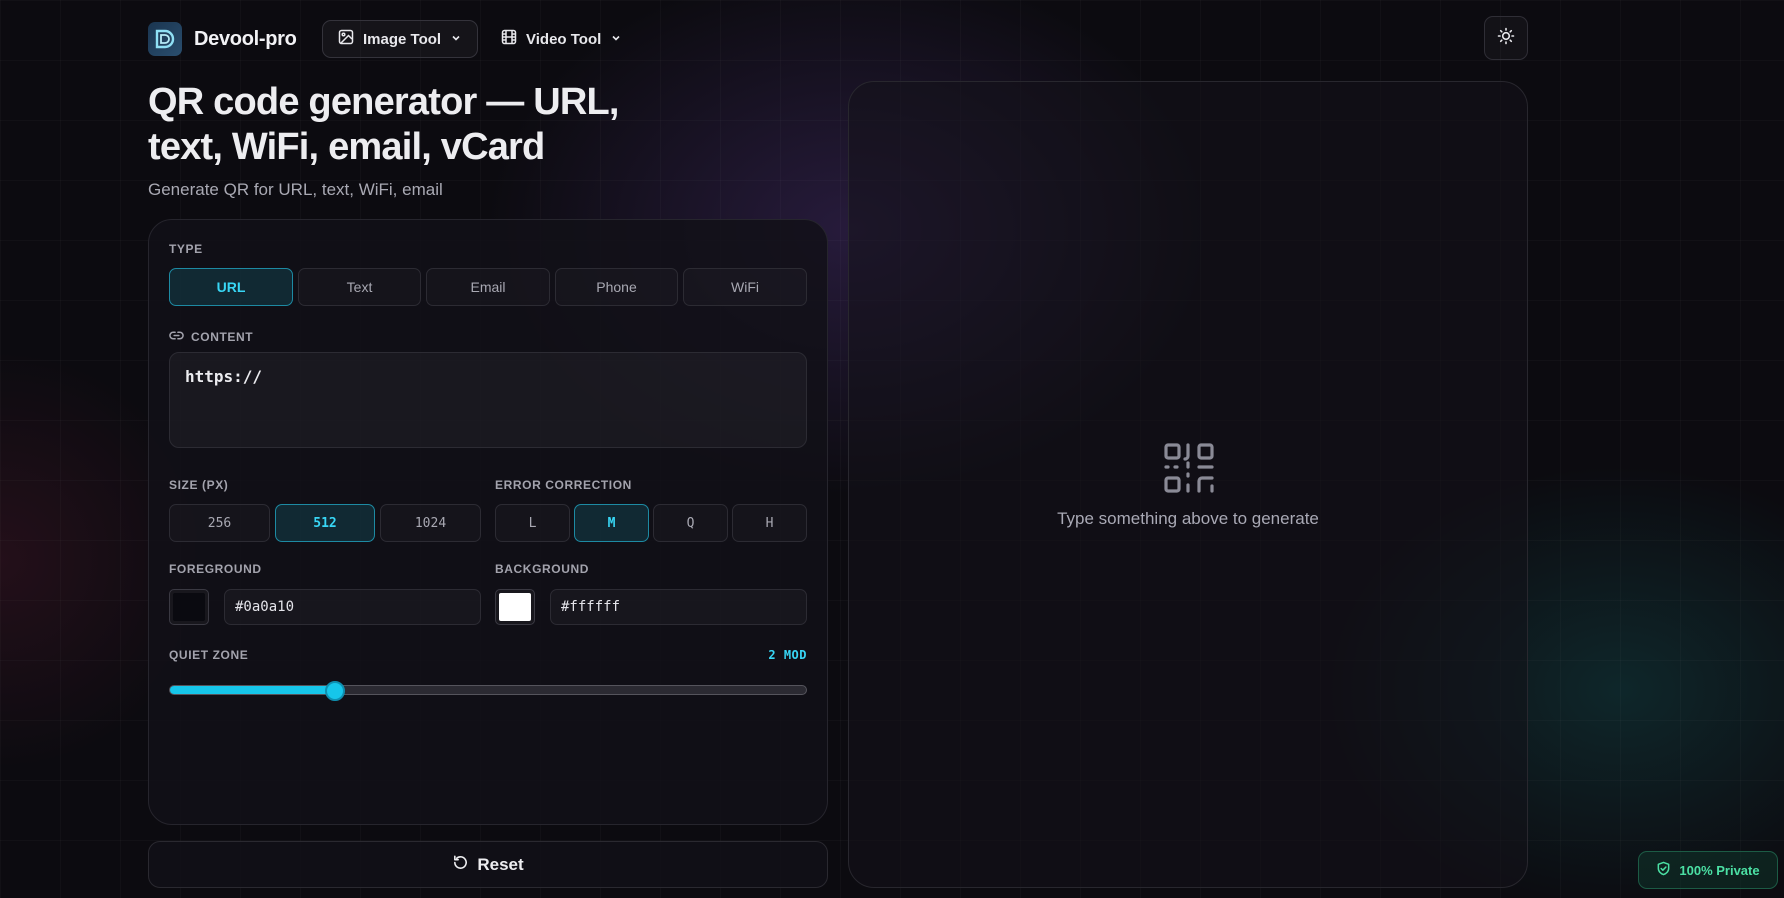  What do you see at coordinates (1189, 470) in the screenshot?
I see `qr-code-icon` at bounding box center [1189, 470].